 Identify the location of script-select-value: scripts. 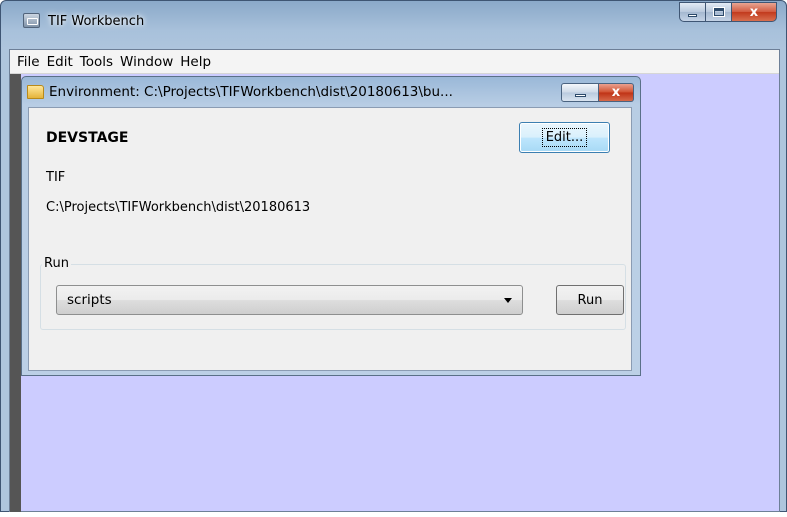
(89, 300).